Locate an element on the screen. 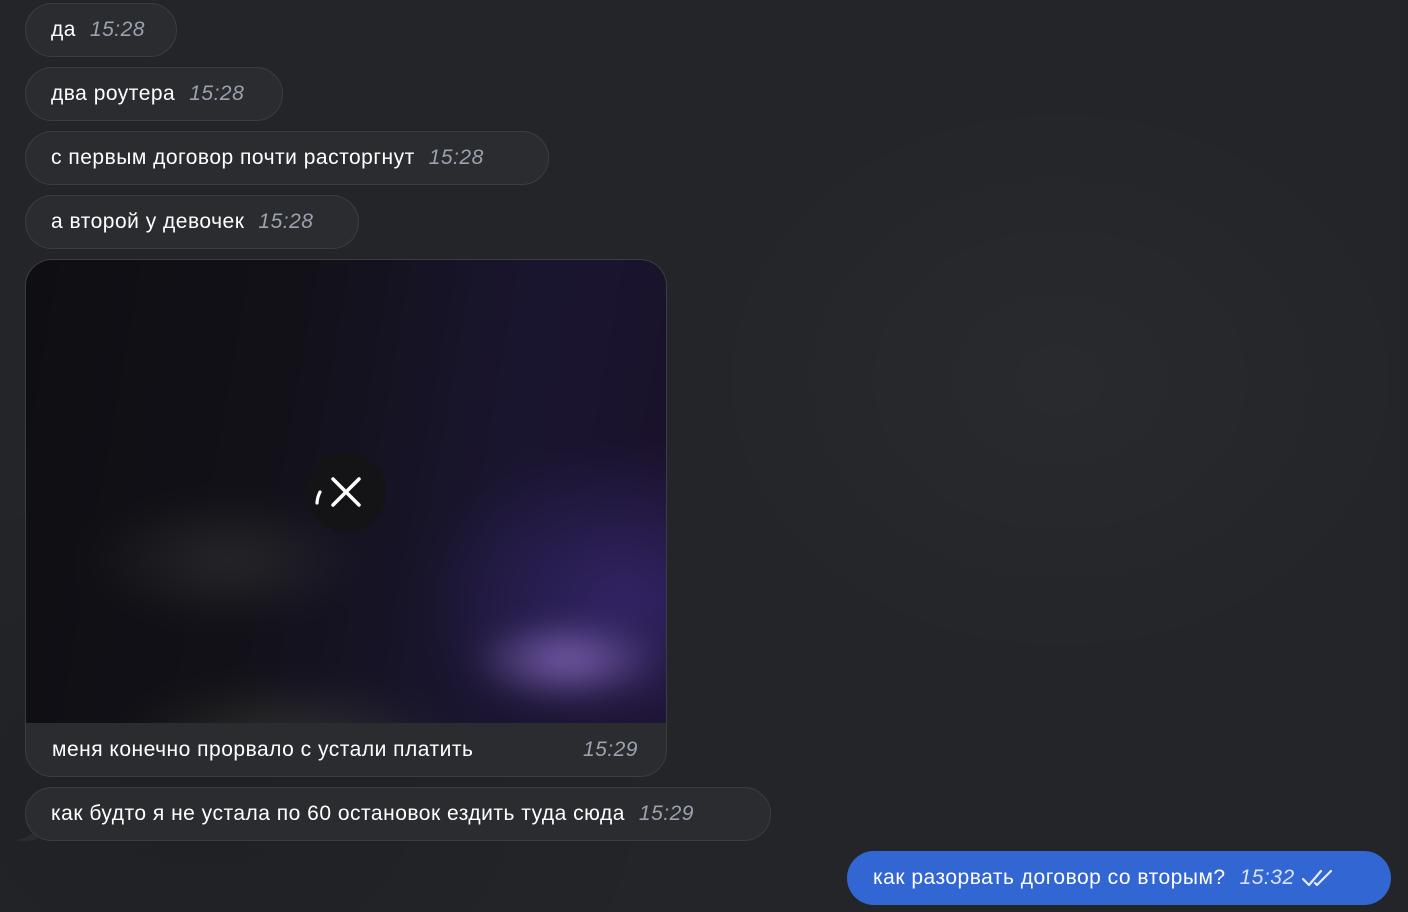 Image resolution: width=1408 pixels, height=912 pixels. message-text: да is located at coordinates (63, 29).